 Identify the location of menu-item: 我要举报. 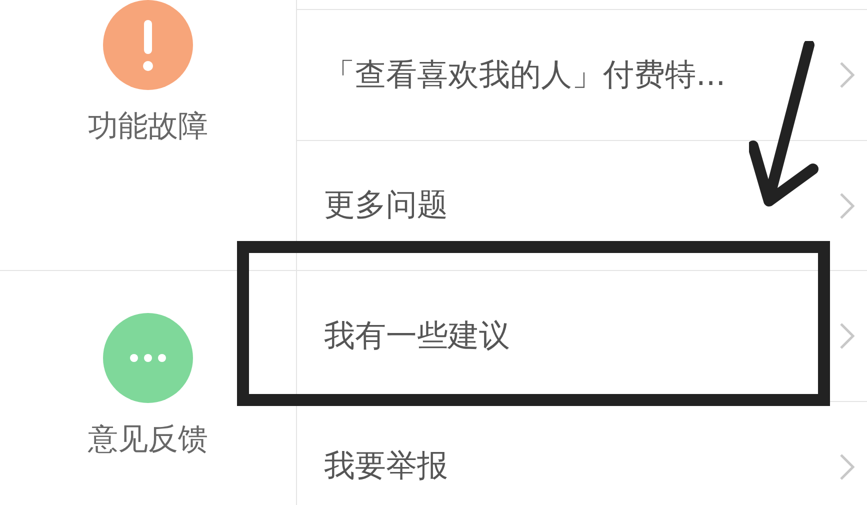
(386, 466).